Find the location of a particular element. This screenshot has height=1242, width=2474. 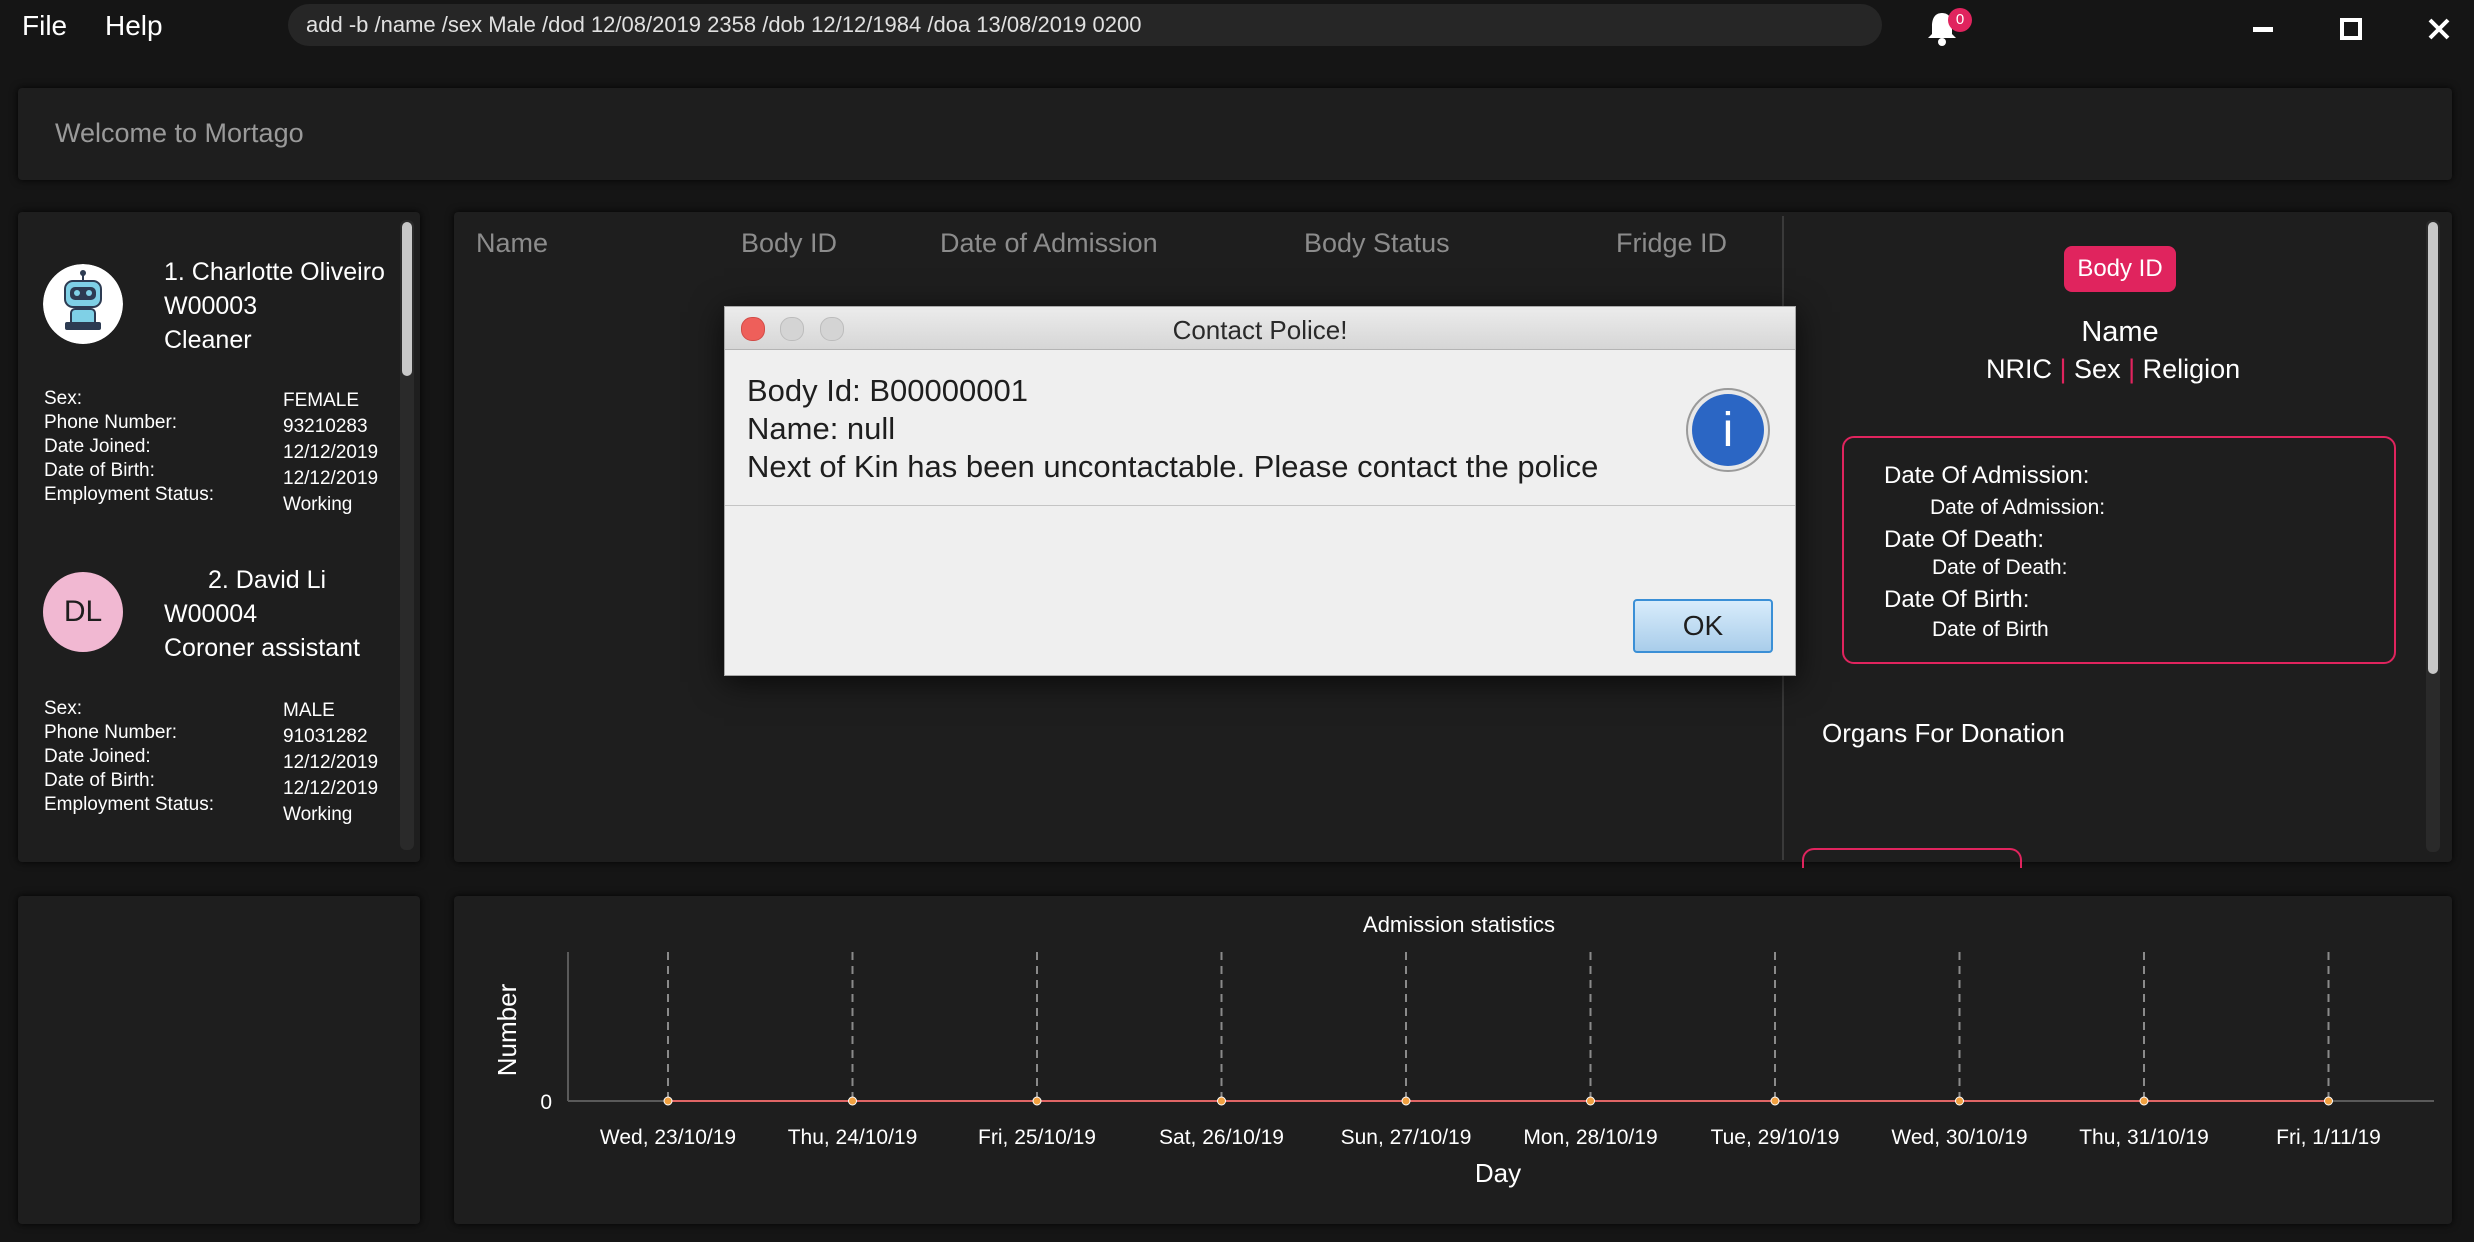

dob-value: Date of Birth is located at coordinates (1990, 629).